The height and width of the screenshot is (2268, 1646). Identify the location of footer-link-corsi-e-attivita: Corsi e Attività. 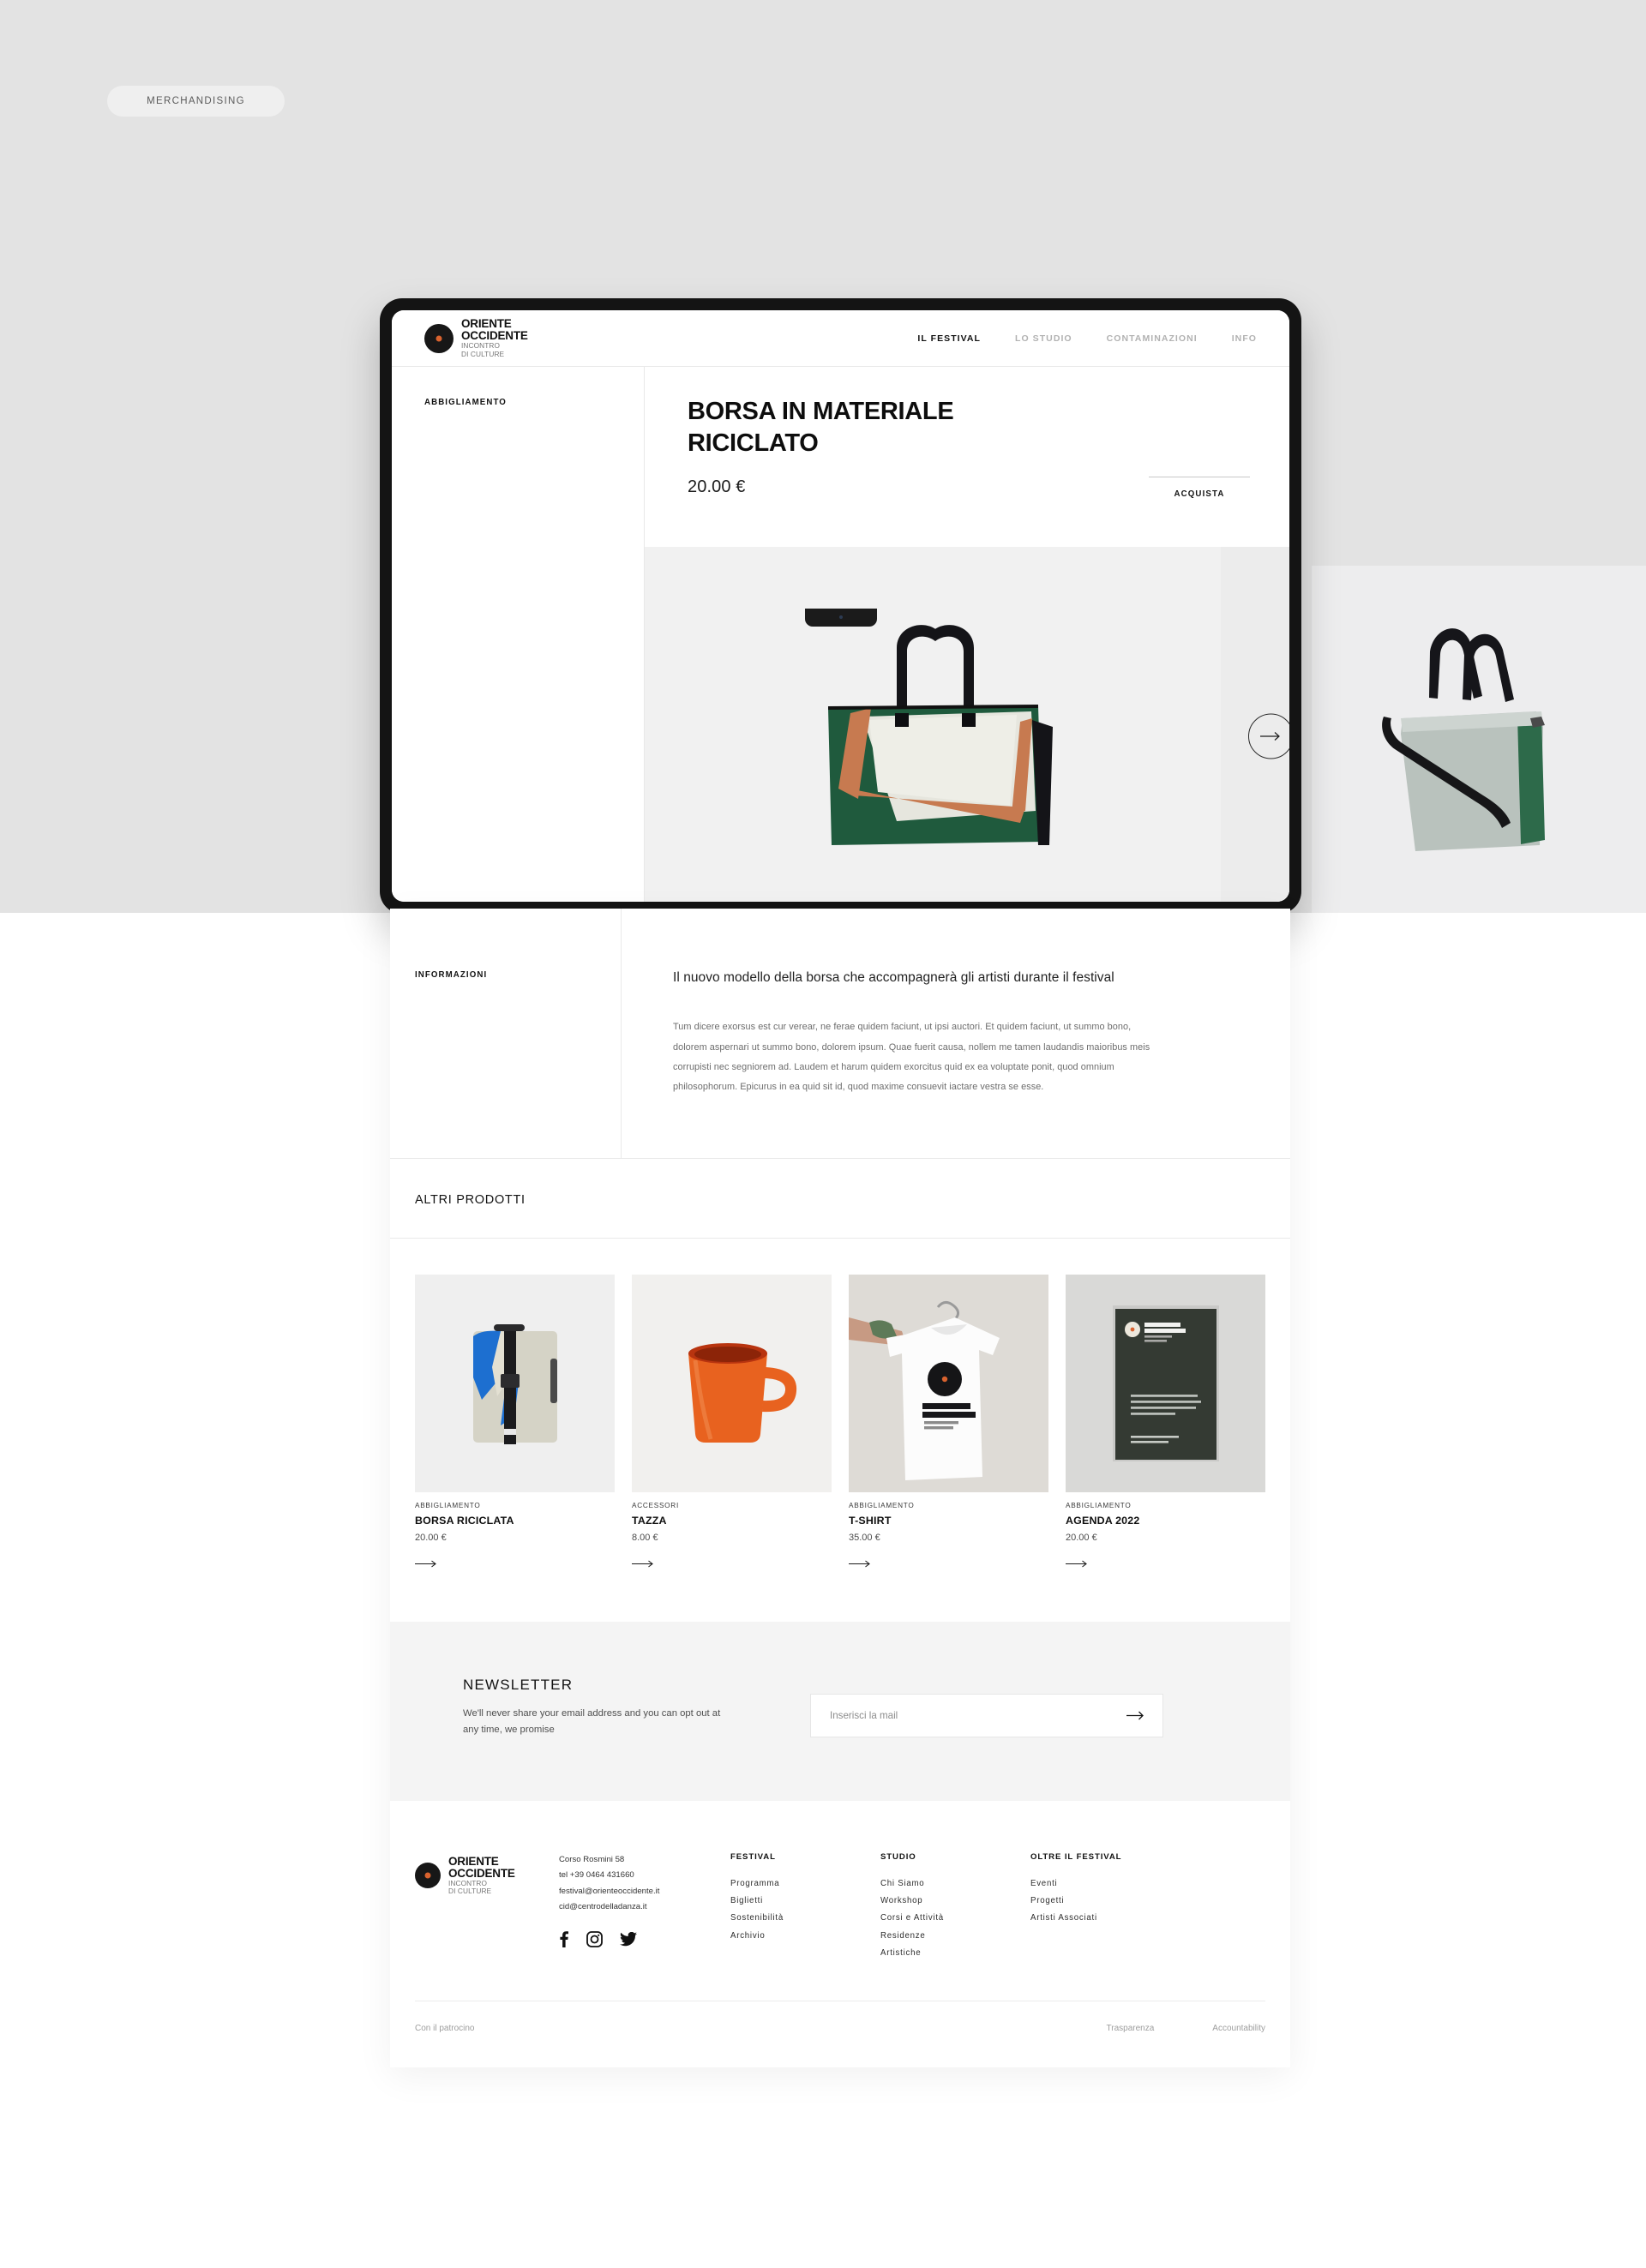
(955, 1918).